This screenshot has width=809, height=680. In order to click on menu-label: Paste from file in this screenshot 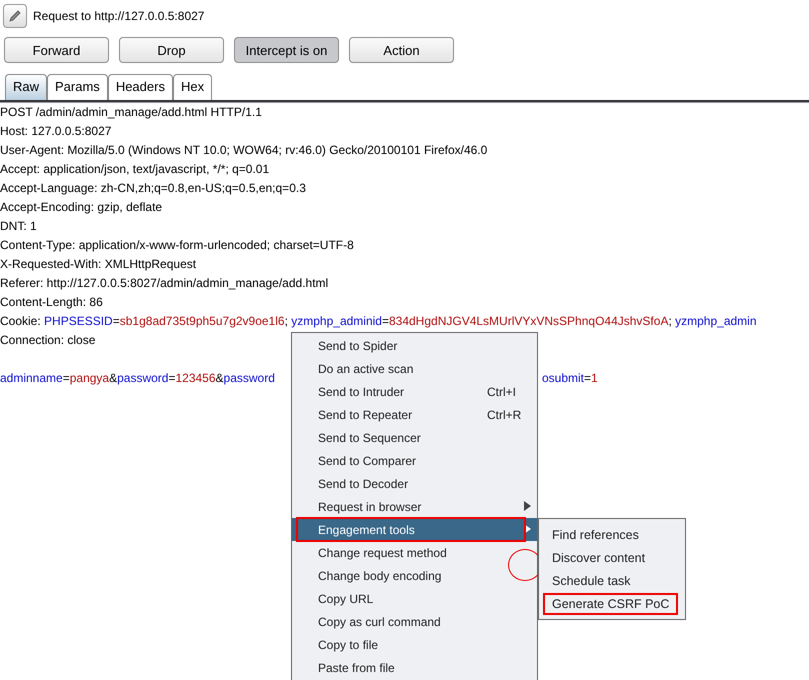, I will do `click(356, 667)`.